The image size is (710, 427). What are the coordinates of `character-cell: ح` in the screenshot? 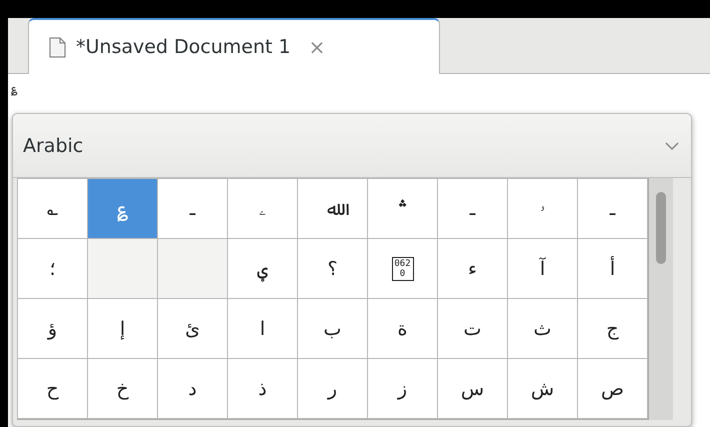 It's located at (52, 388).